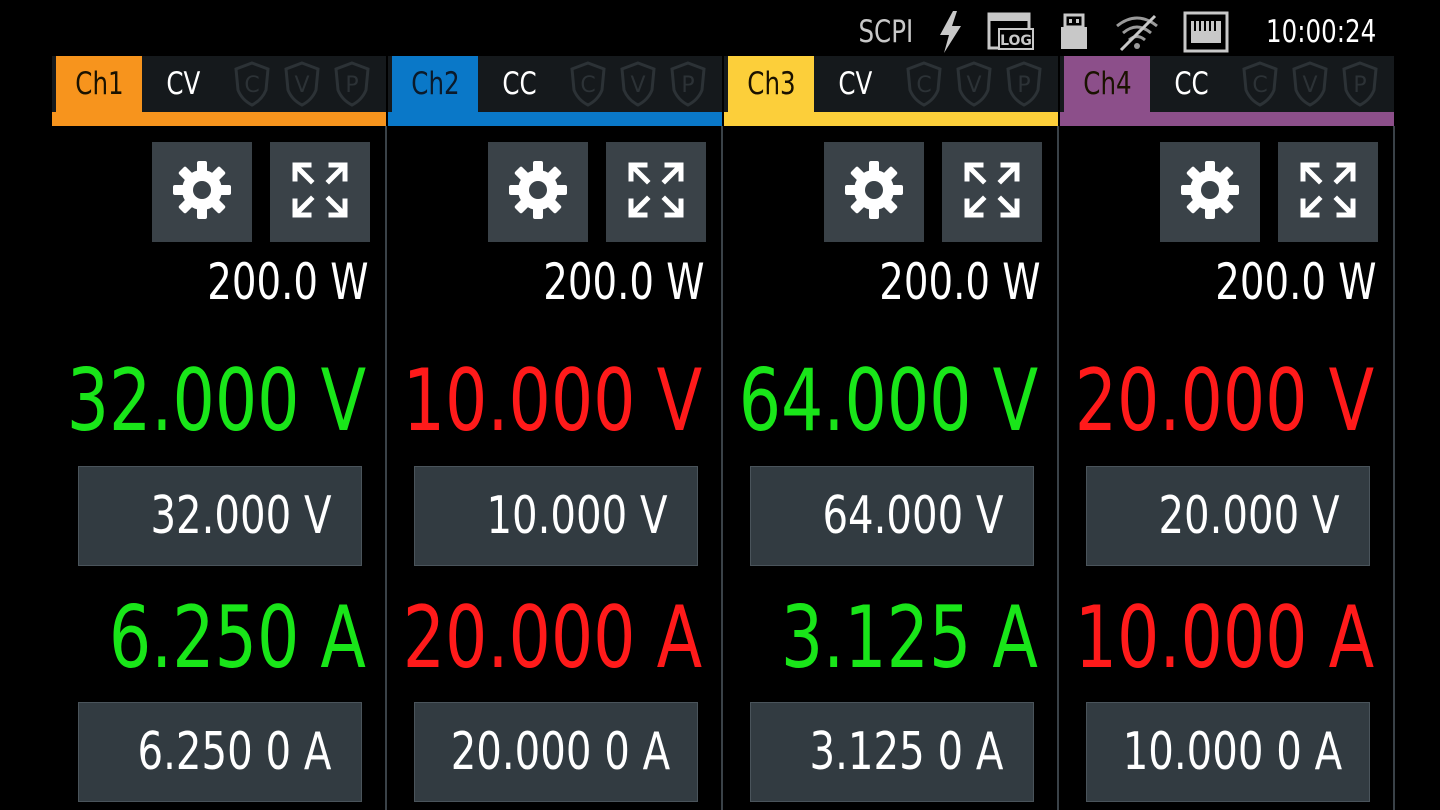 The height and width of the screenshot is (810, 1440). I want to click on mode-label: CV, so click(855, 84).